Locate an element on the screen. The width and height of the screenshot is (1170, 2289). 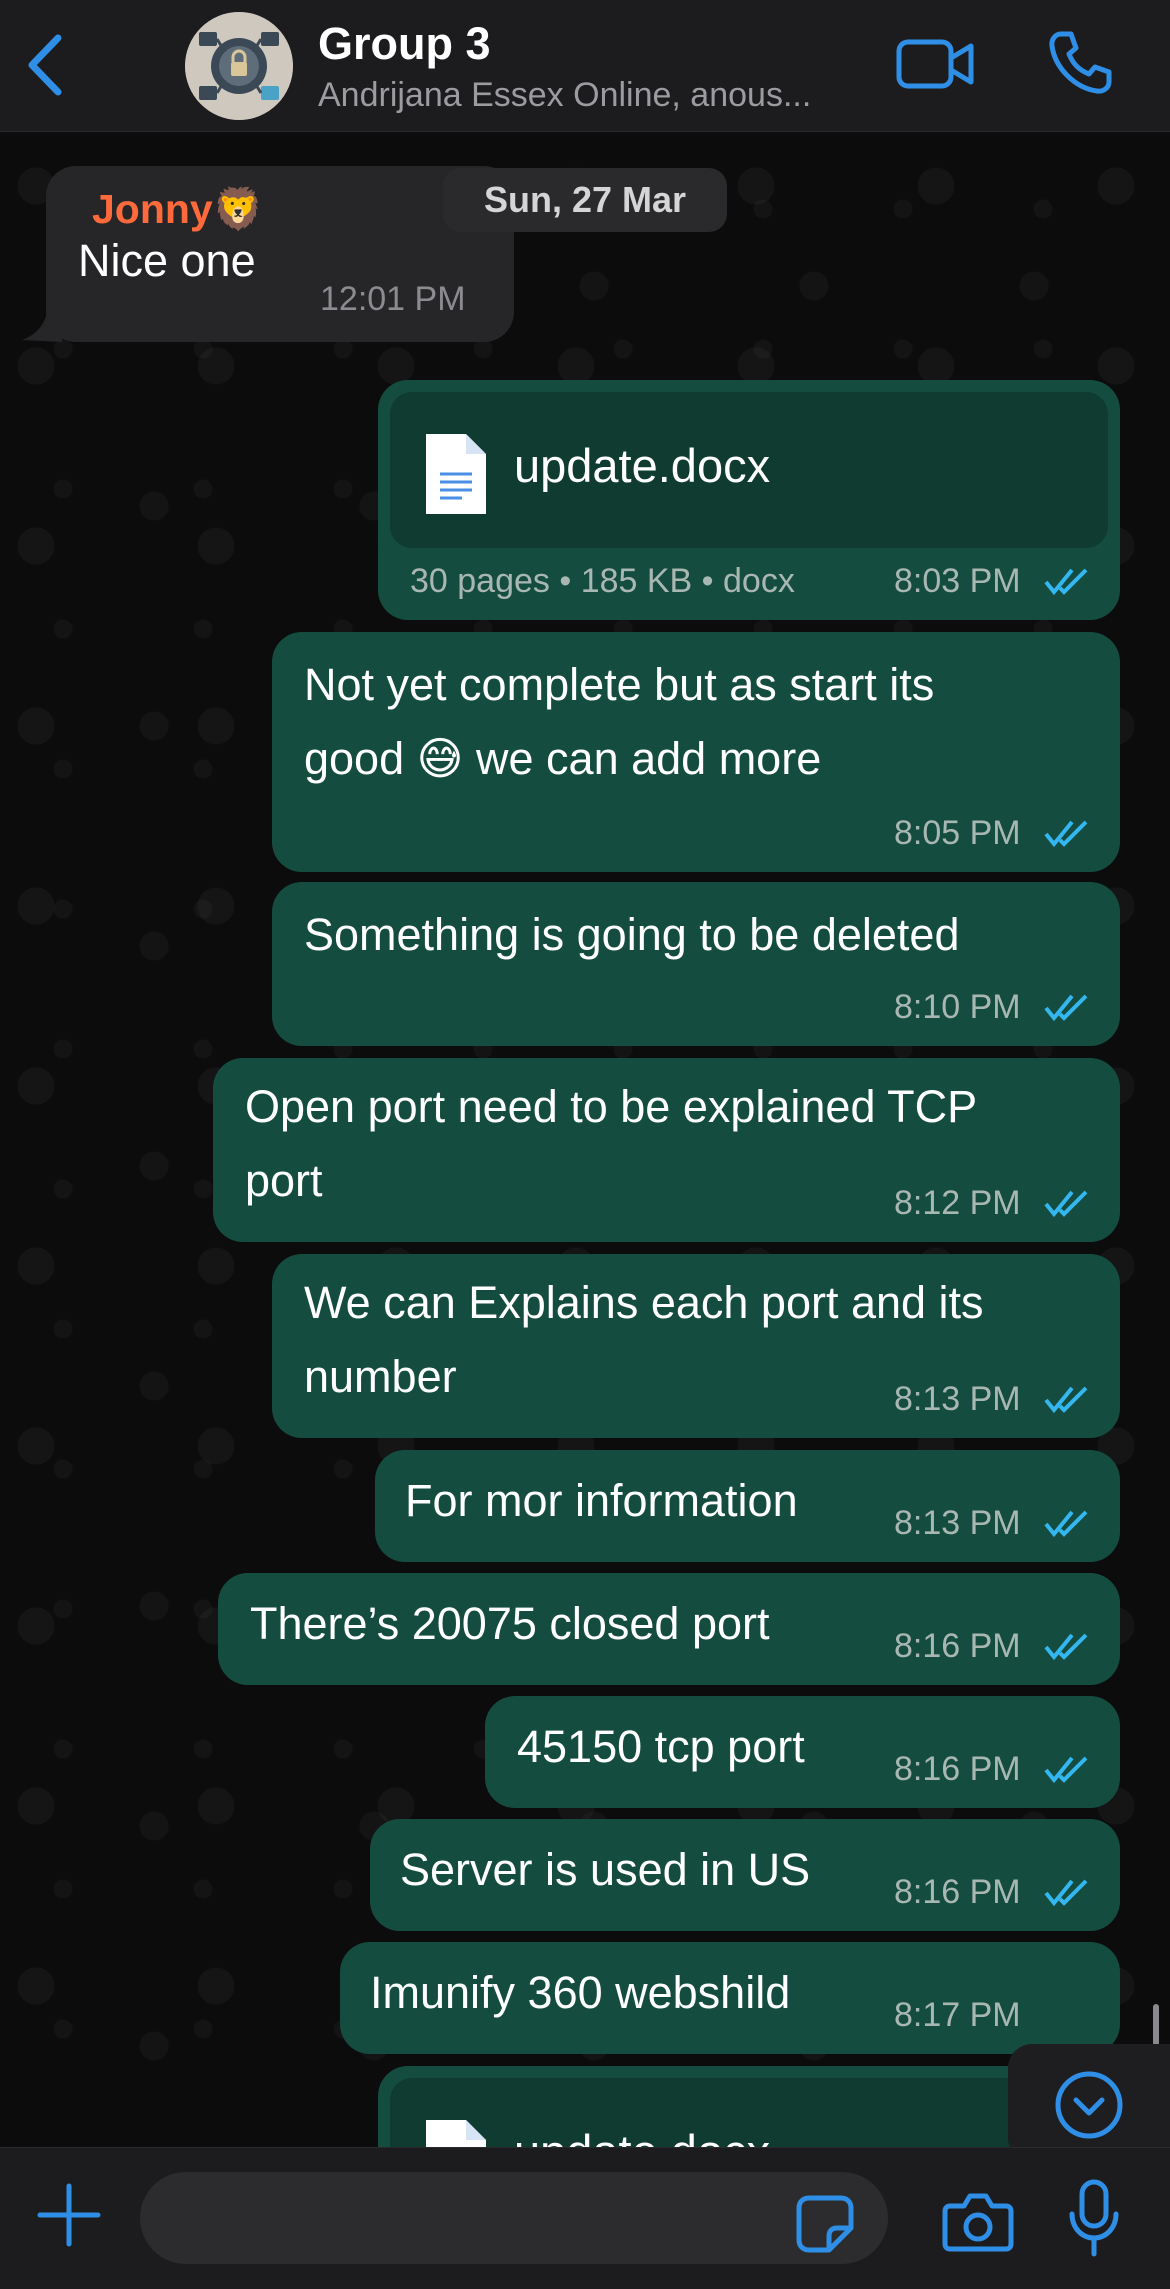
message-text-line-1: Open port need to be explained TCP is located at coordinates (611, 1106).